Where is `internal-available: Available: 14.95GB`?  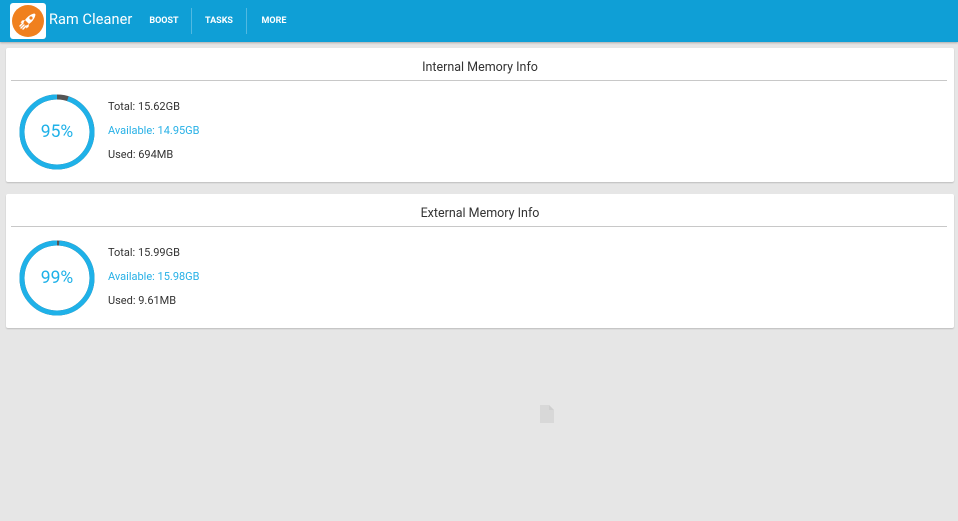 internal-available: Available: 14.95GB is located at coordinates (154, 130).